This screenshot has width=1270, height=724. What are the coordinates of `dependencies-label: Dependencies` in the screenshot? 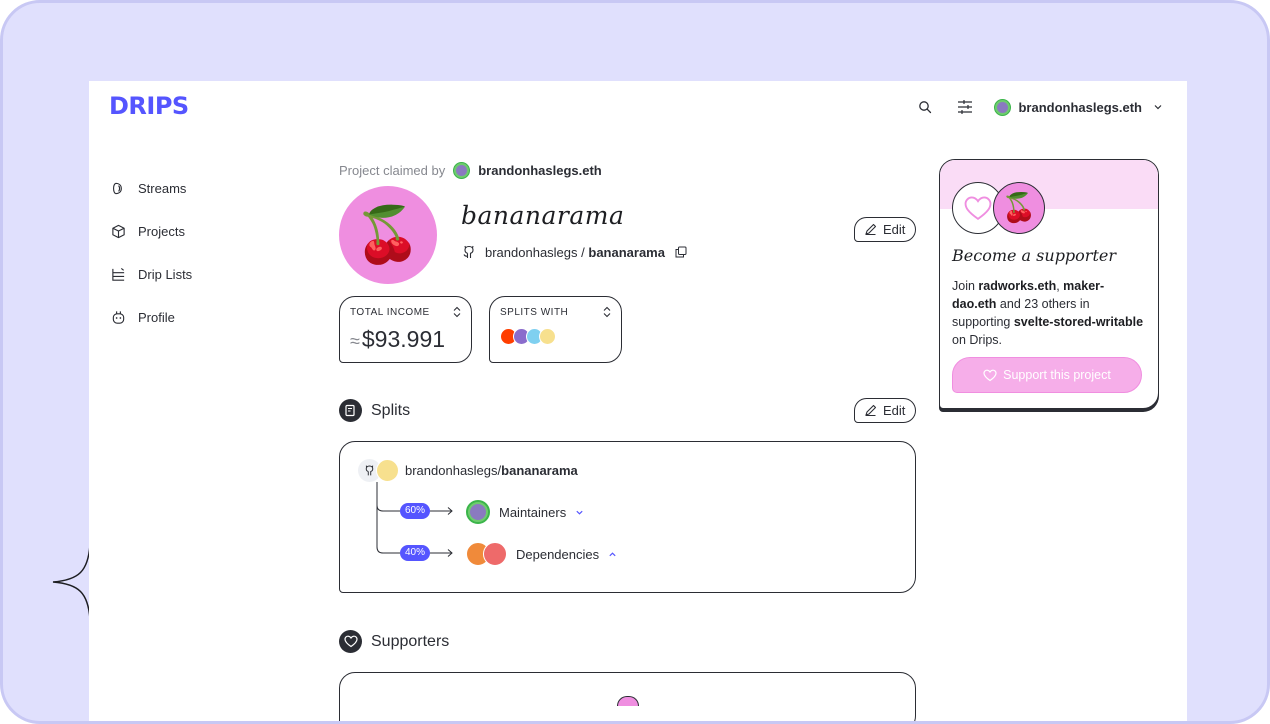 It's located at (558, 554).